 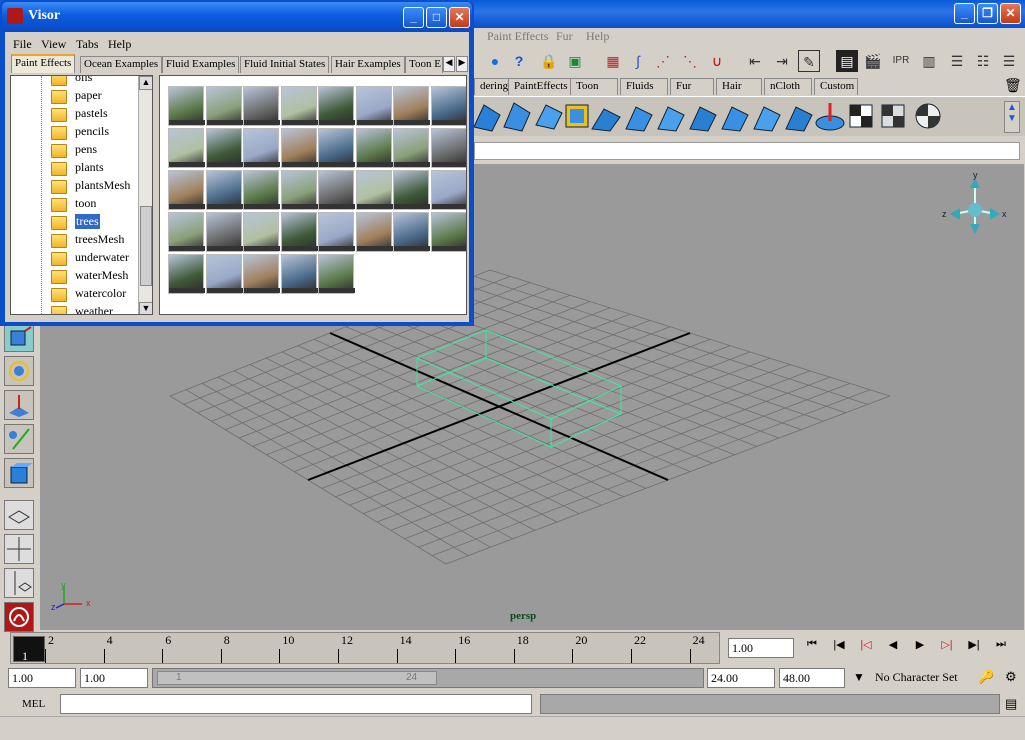 I want to click on move-tool-icon, so click(x=19, y=337).